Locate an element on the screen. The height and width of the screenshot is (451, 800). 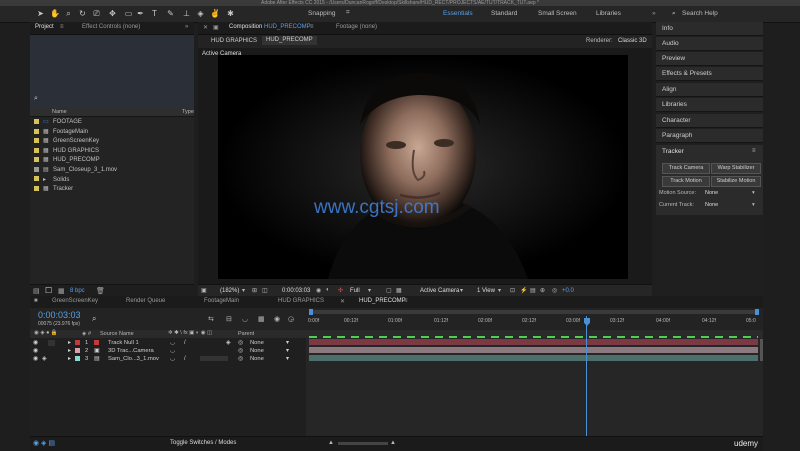
pan-behind-tool-icon: ✥ is located at coordinates (112, 13).